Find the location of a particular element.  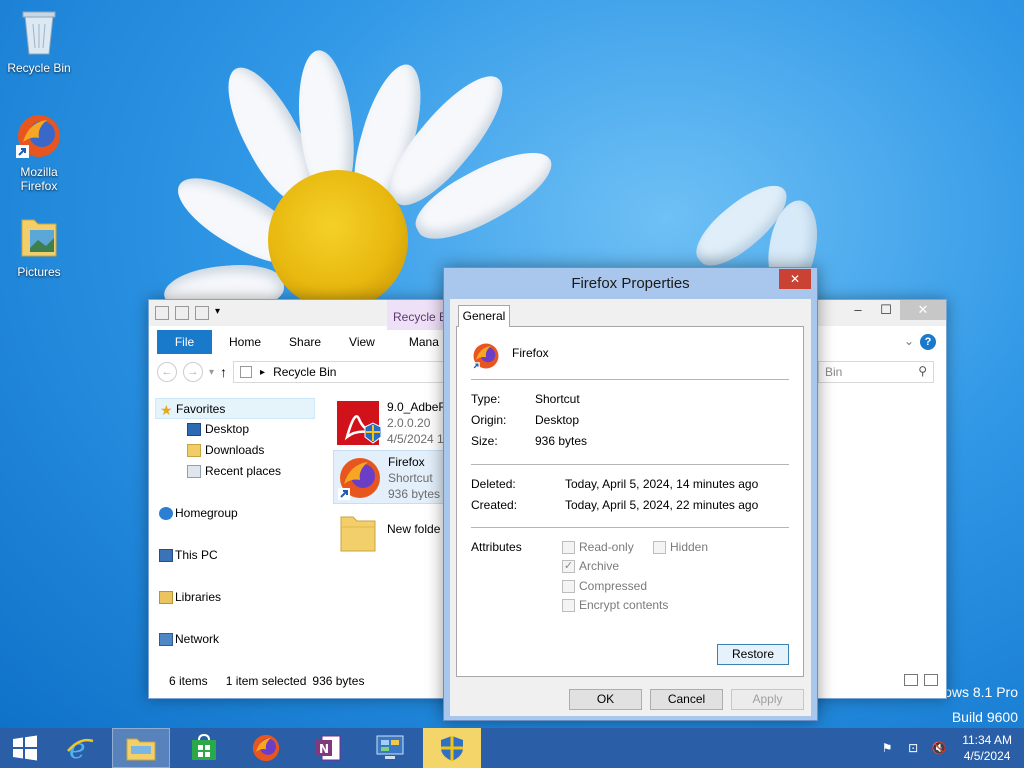

tab-general: General is located at coordinates (484, 316).